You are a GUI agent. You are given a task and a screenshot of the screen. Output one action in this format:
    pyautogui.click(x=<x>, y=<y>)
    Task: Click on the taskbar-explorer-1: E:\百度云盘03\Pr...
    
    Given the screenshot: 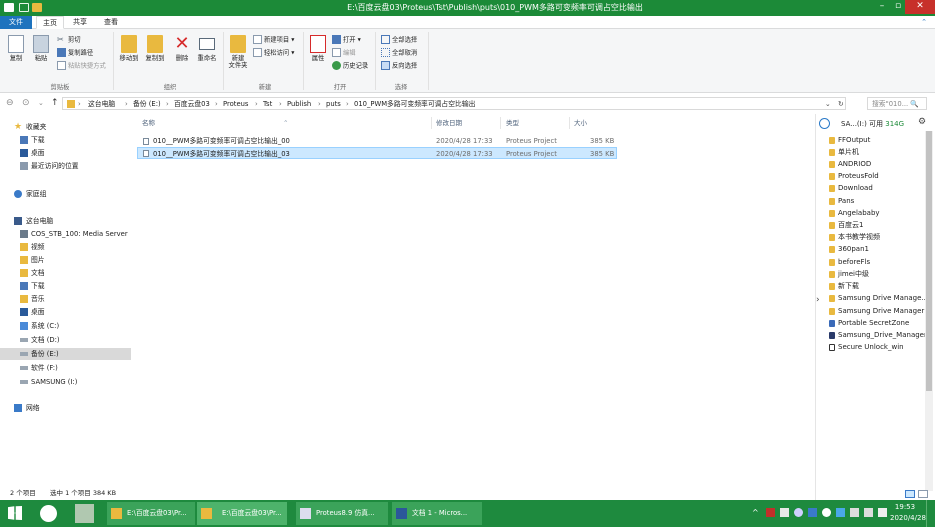 What is the action you would take?
    pyautogui.click(x=151, y=513)
    